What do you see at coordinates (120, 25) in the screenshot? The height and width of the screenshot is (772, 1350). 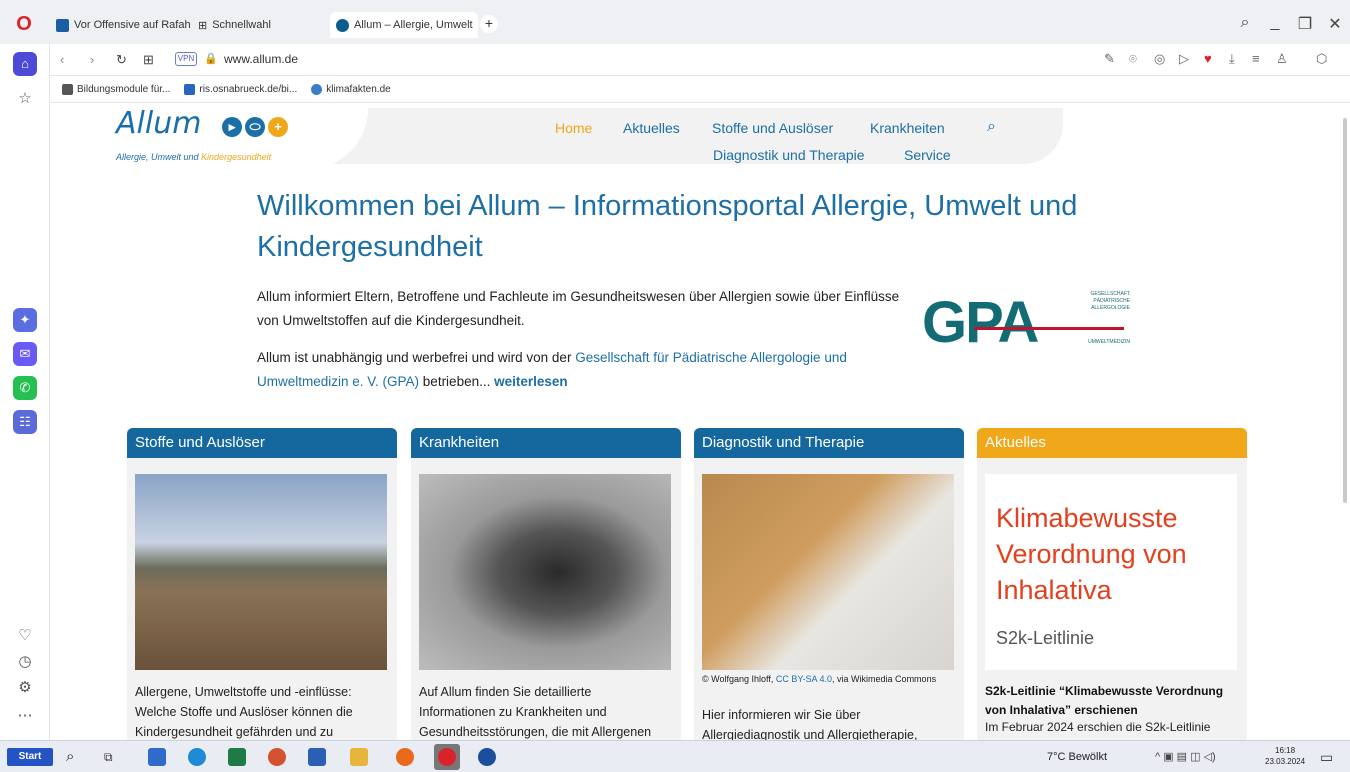 I see `tab-rafah: Vor Offensive auf Rafah: "` at bounding box center [120, 25].